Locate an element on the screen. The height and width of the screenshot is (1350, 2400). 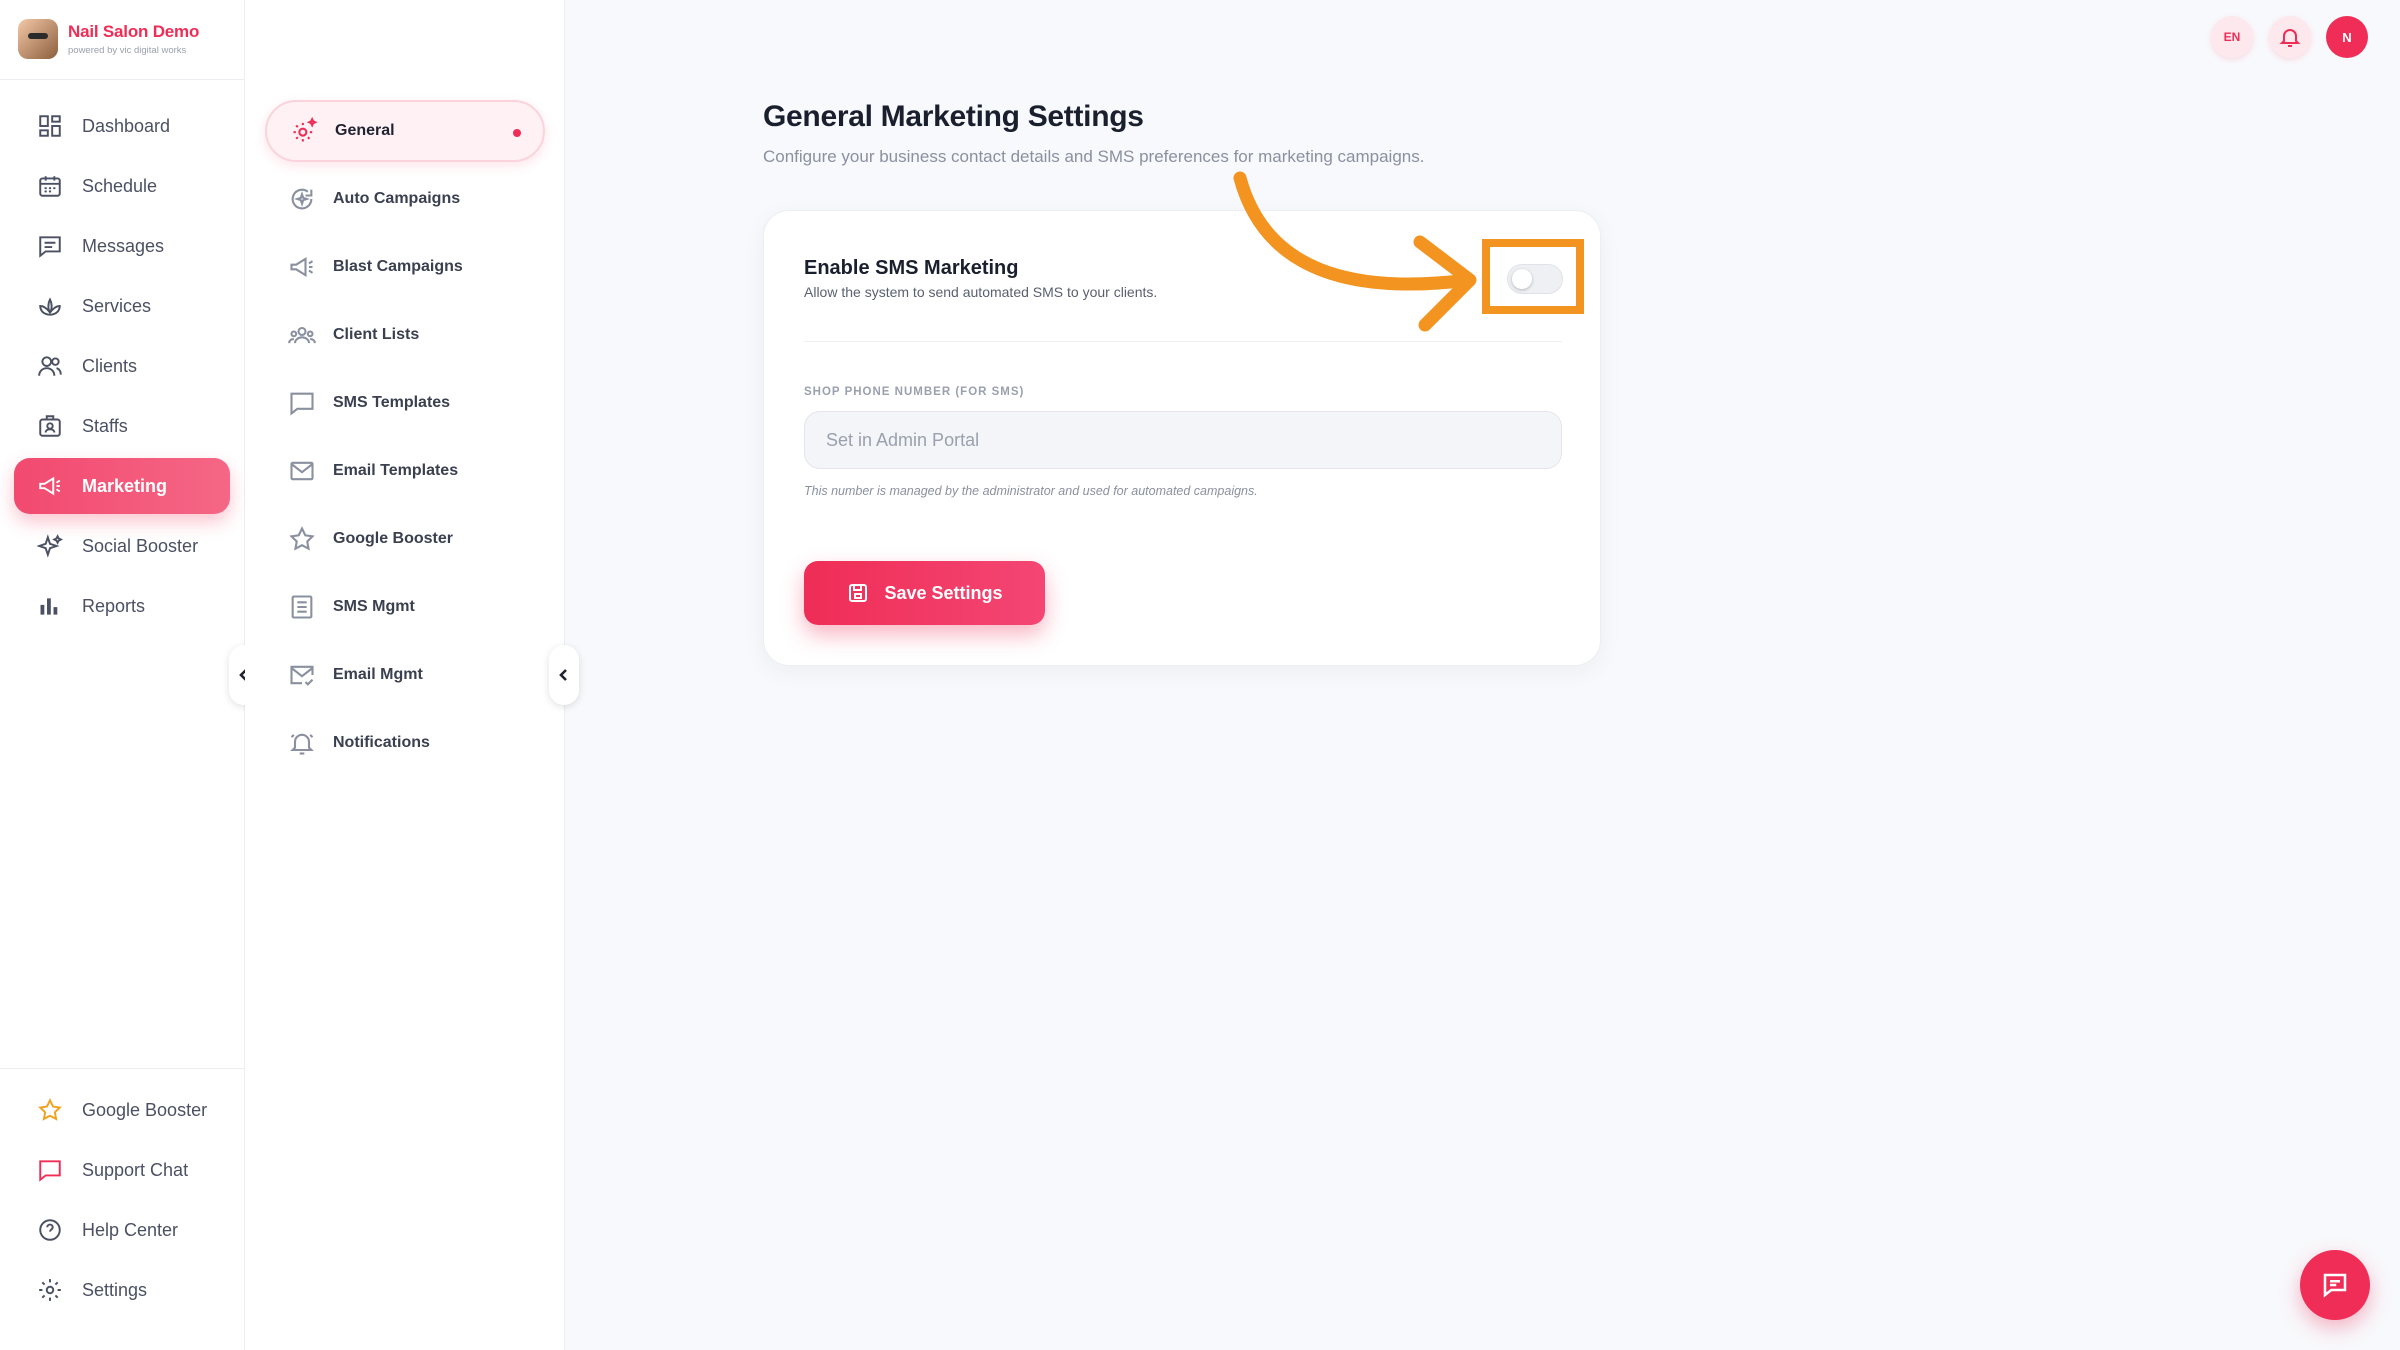
sparkles-icon is located at coordinates (50, 546).